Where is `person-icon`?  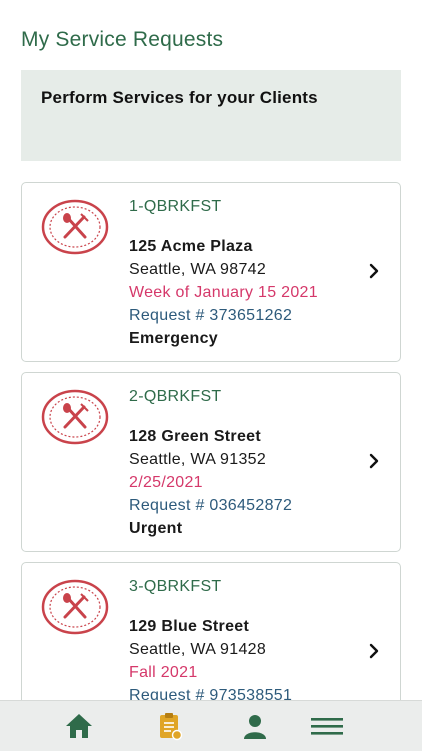 person-icon is located at coordinates (255, 726).